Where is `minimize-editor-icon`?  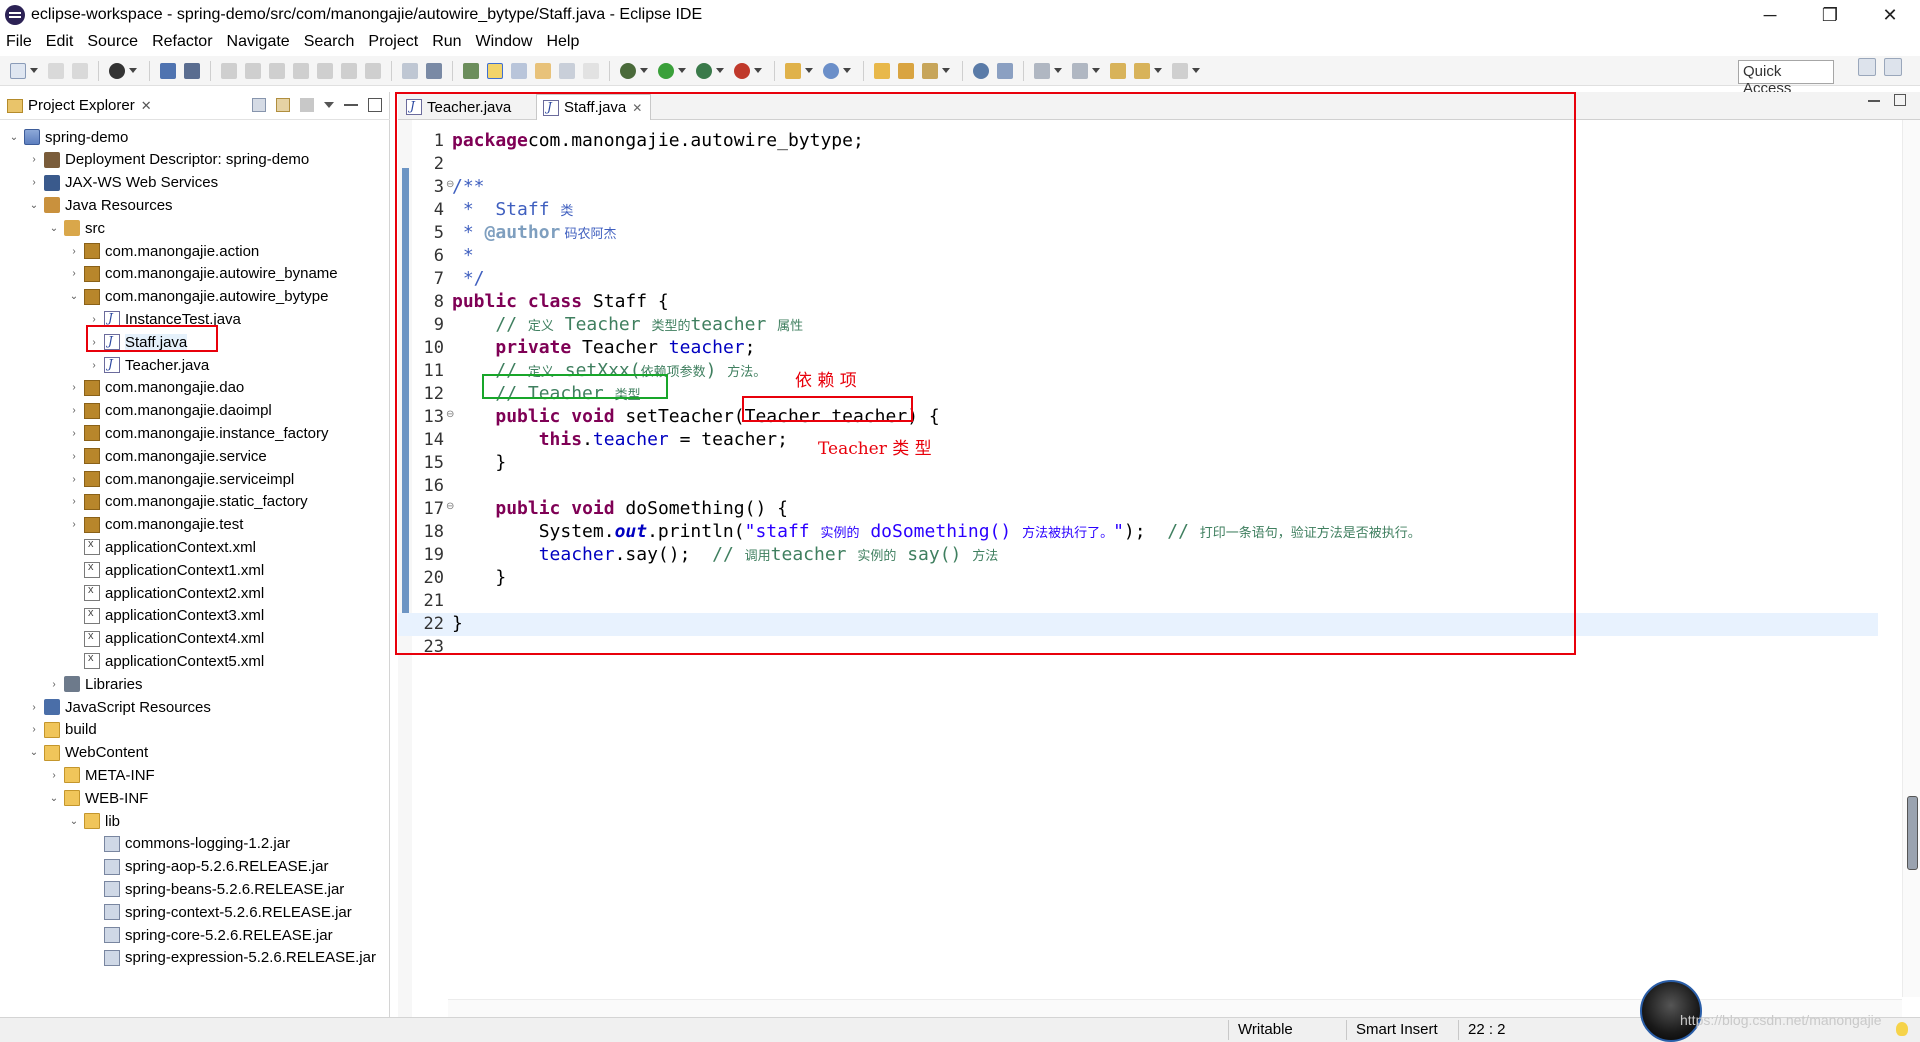
minimize-editor-icon is located at coordinates (1874, 98).